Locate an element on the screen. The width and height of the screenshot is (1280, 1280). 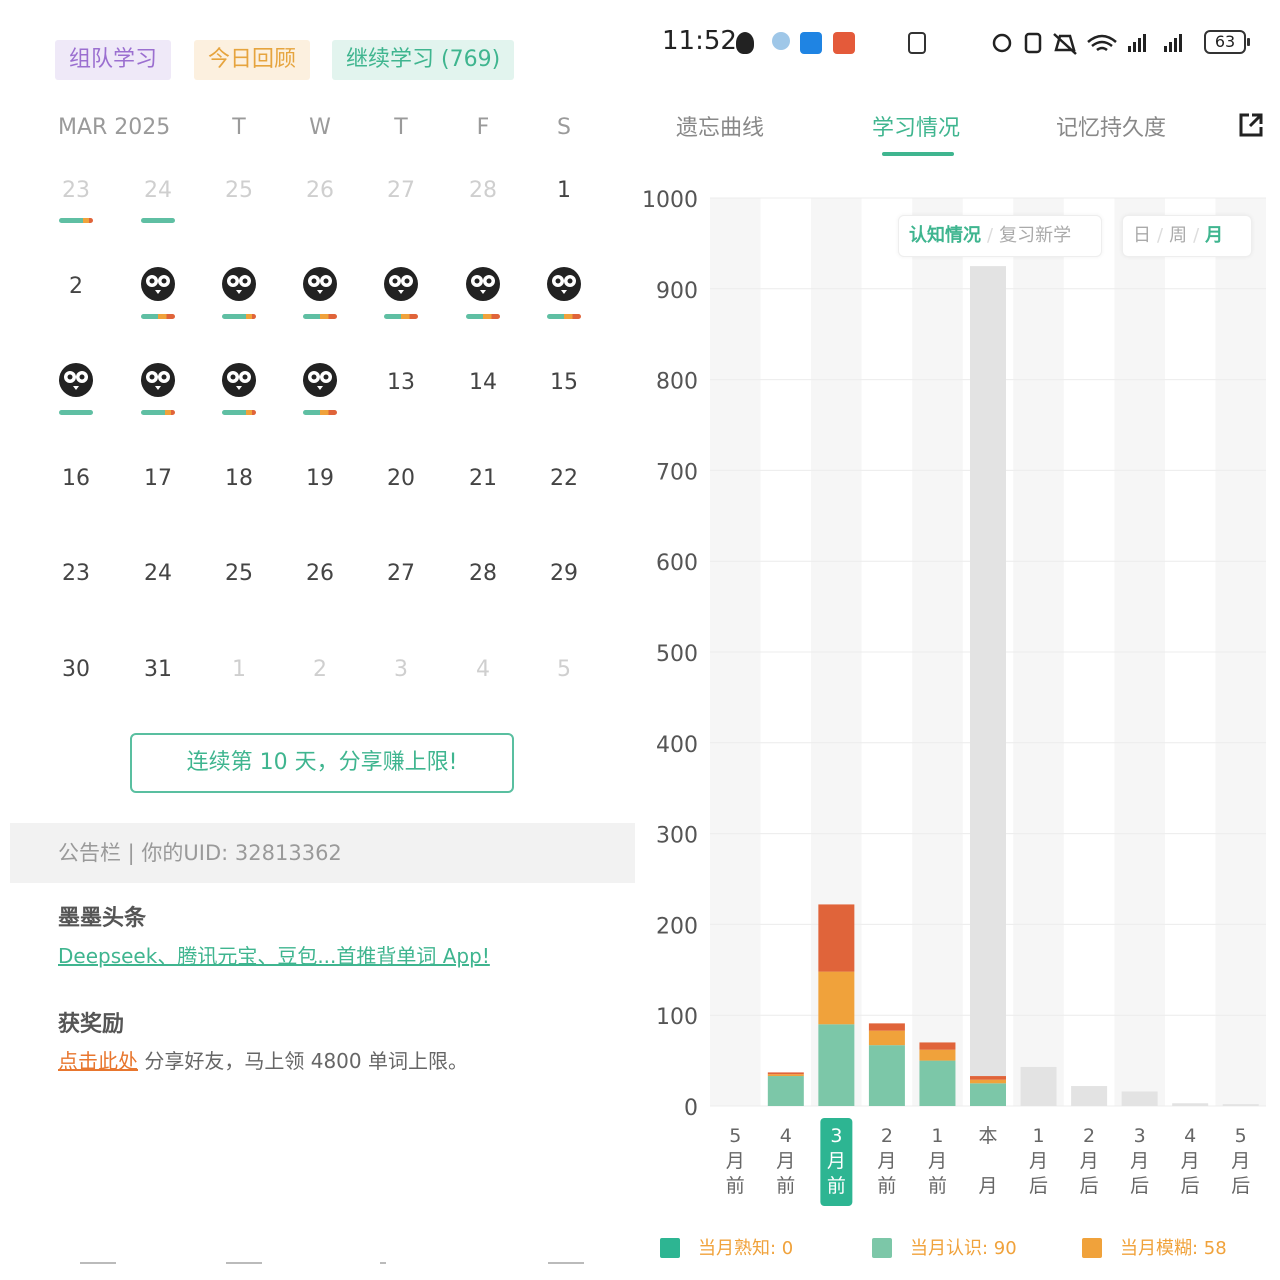
x-tick-label: 5 is located at coordinates (735, 1136).